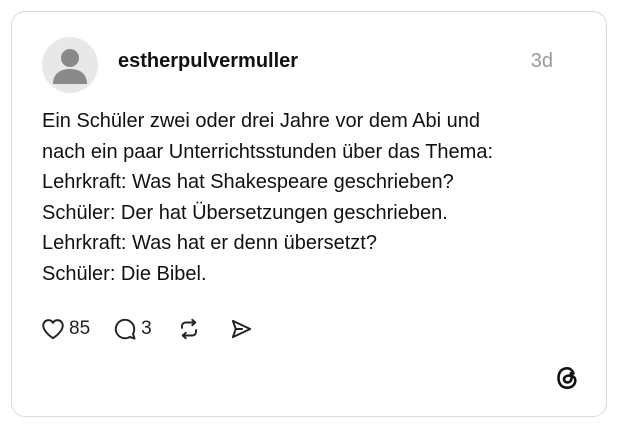  Describe the element at coordinates (53, 329) in the screenshot. I see `heart-icon` at that location.